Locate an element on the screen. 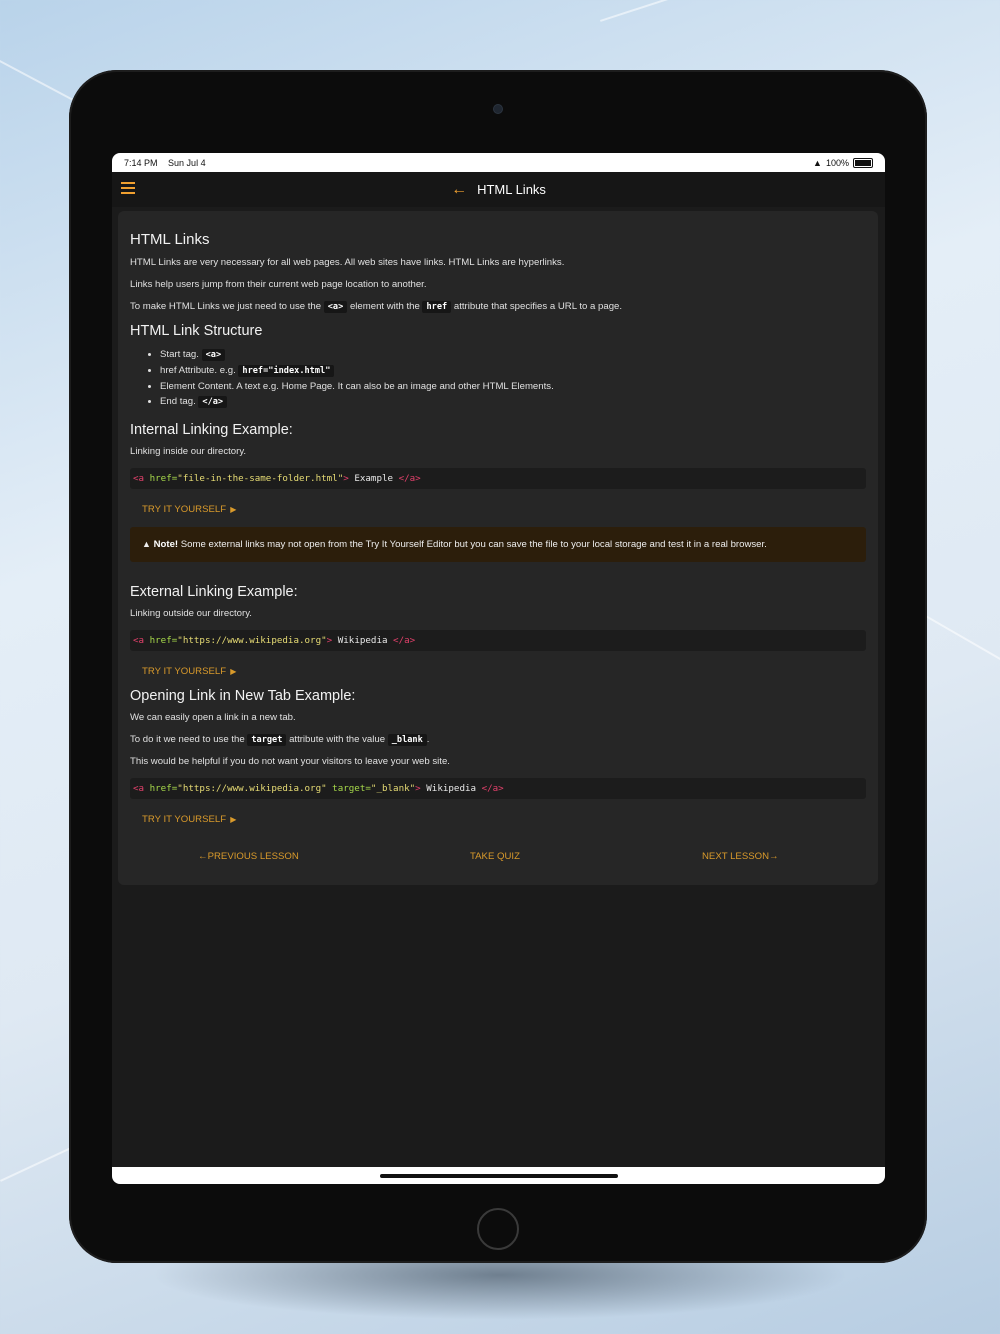 Image resolution: width=1000 pixels, height=1334 pixels. newtab-heading: Opening Link in New Tab Example: is located at coordinates (243, 696).